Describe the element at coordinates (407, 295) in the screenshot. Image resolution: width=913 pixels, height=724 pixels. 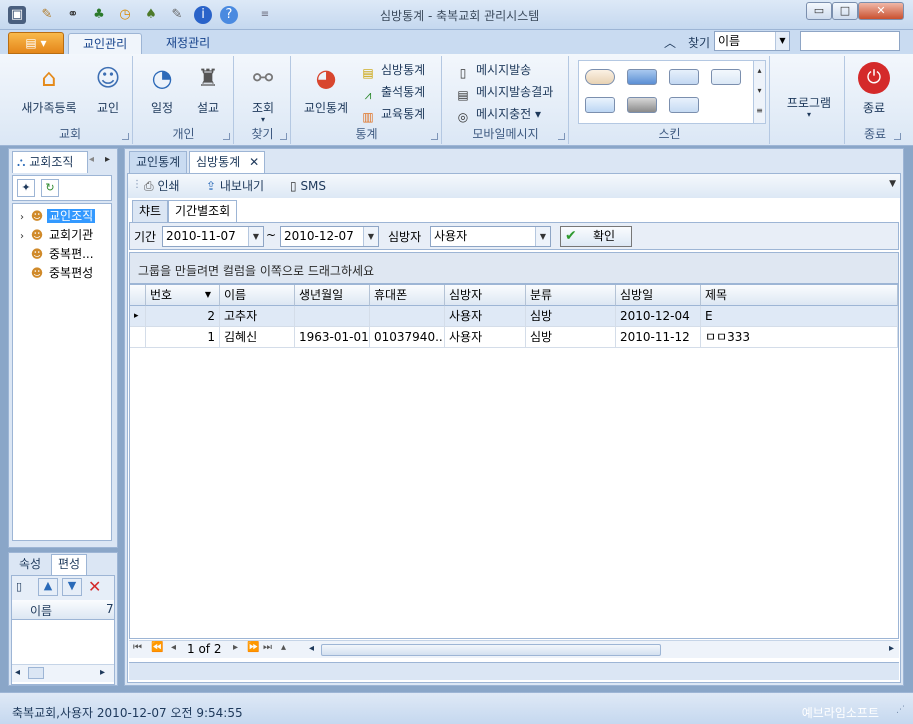
I see `column-header: 휴대폰` at that location.